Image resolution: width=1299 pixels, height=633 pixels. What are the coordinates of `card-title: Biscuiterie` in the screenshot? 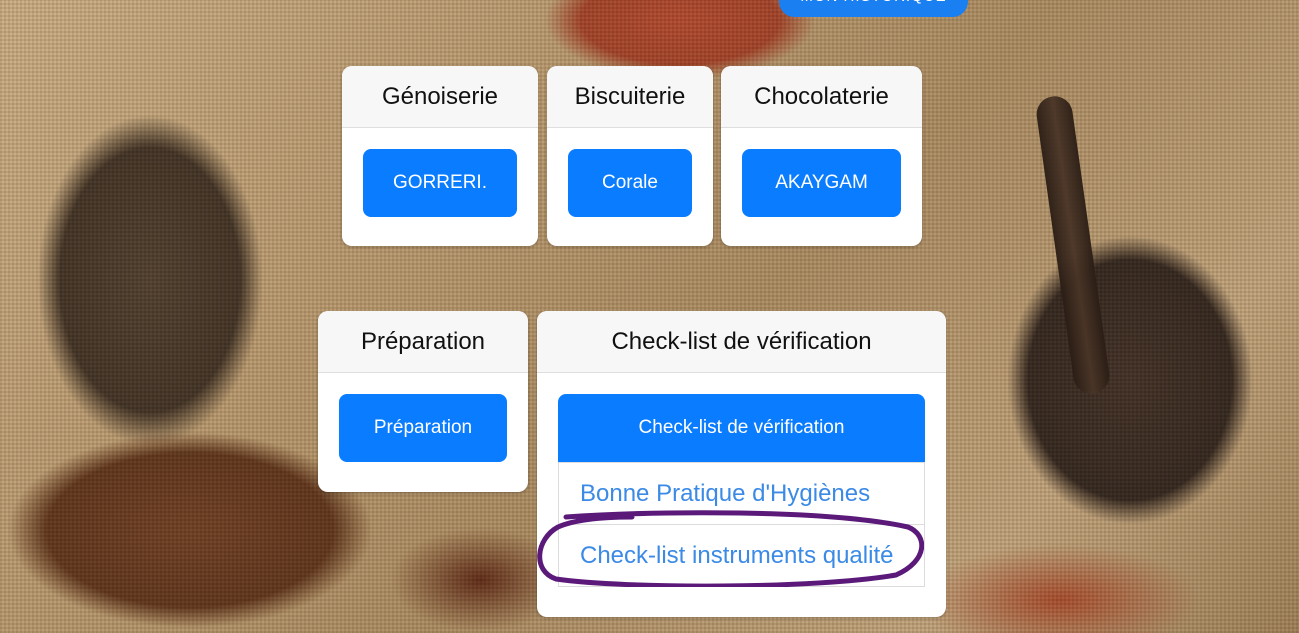 It's located at (630, 97).